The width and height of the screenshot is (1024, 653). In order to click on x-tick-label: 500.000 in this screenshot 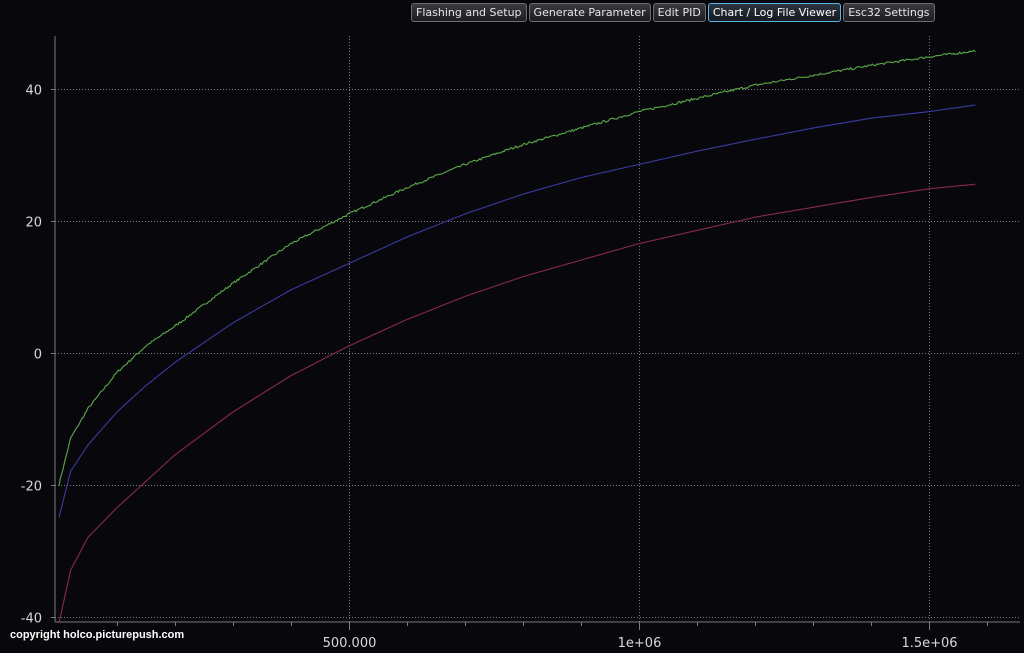, I will do `click(350, 643)`.